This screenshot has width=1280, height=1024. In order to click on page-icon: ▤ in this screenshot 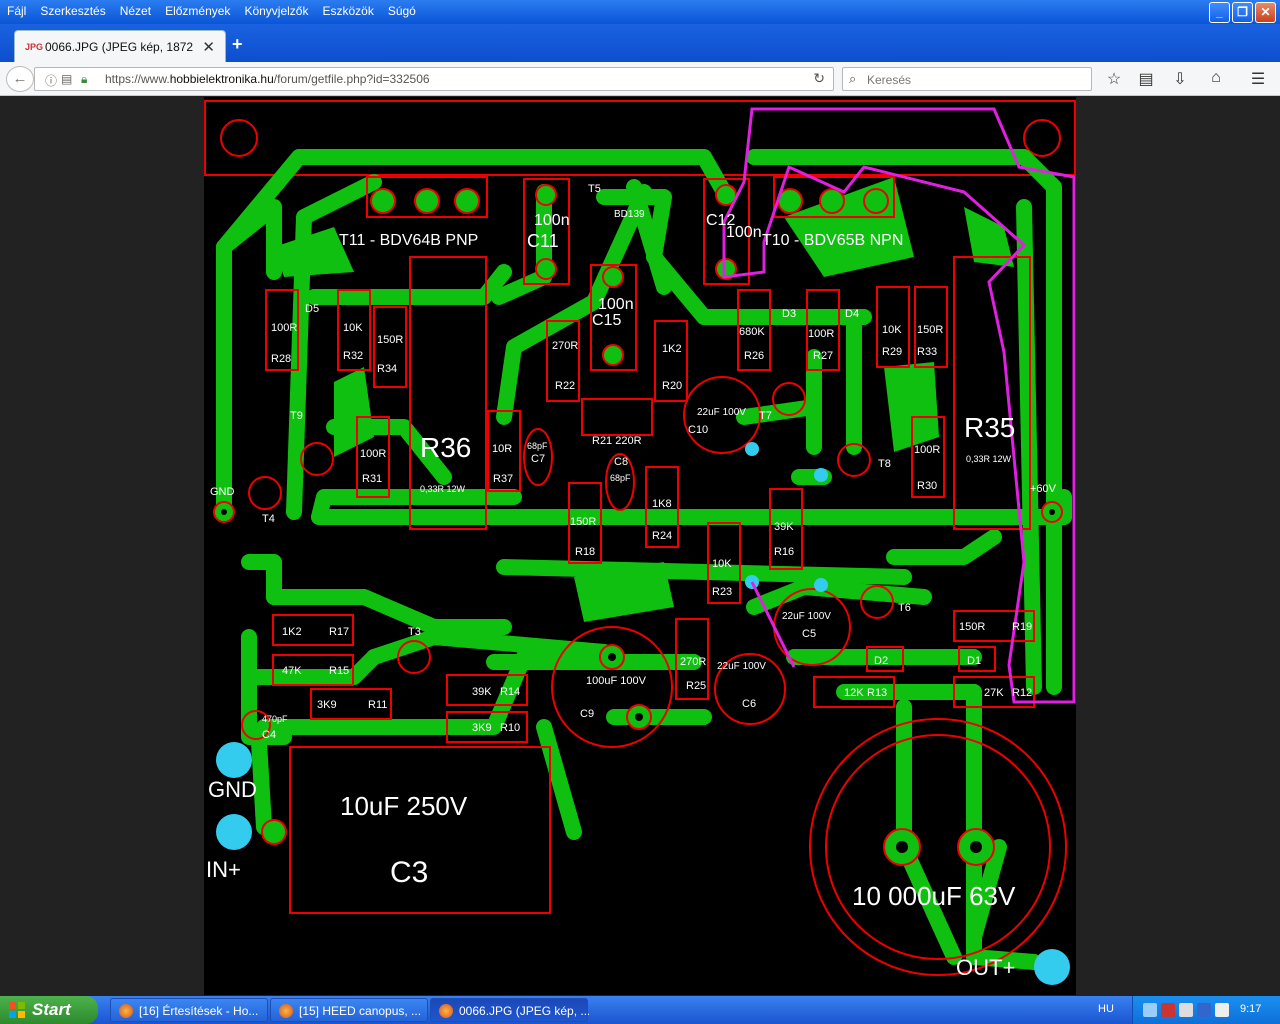, I will do `click(66, 79)`.